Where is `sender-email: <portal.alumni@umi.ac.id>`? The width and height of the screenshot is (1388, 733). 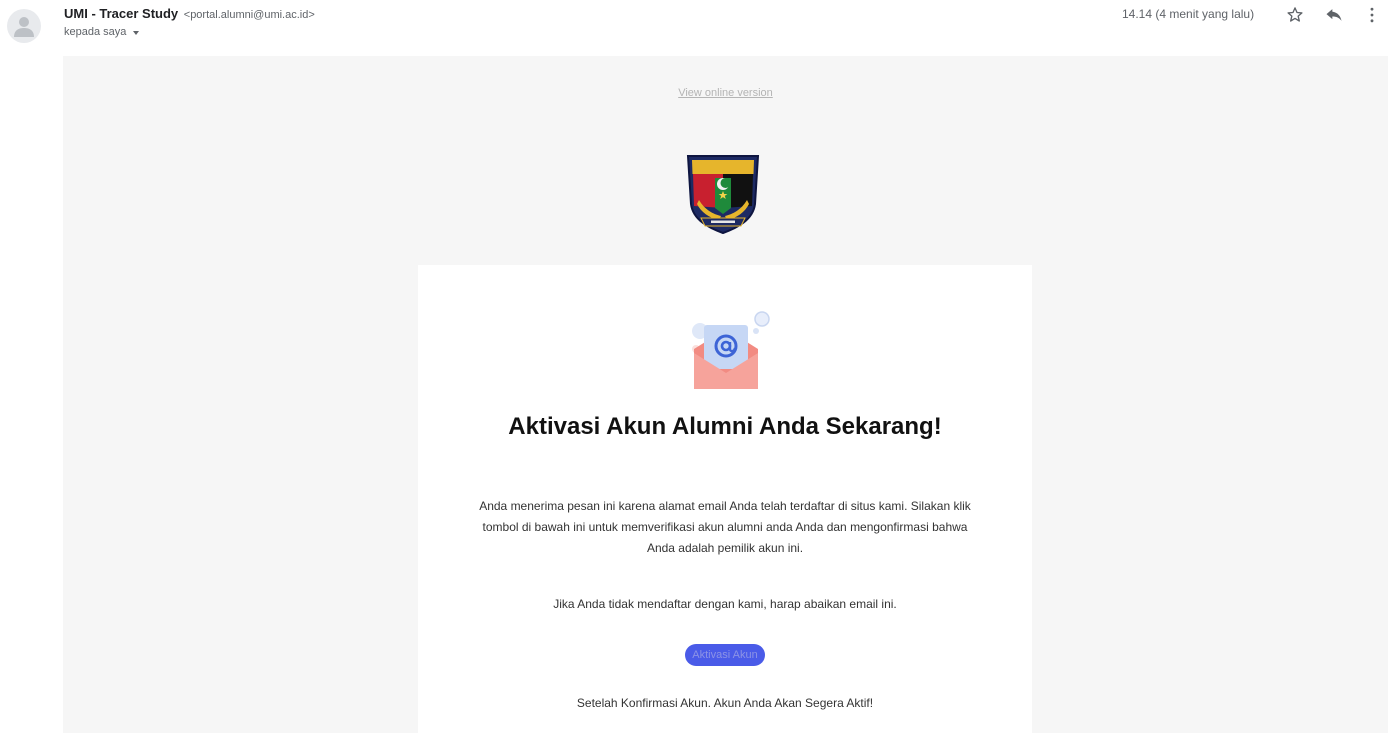
sender-email: <portal.alumni@umi.ac.id> is located at coordinates (249, 15).